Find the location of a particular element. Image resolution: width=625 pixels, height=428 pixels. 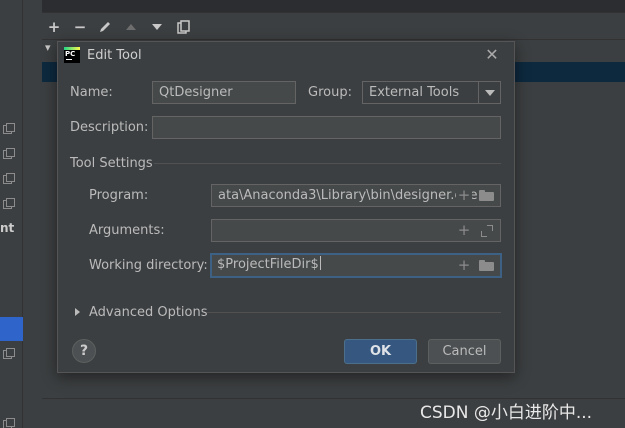

arguments-input: + is located at coordinates (356, 230).